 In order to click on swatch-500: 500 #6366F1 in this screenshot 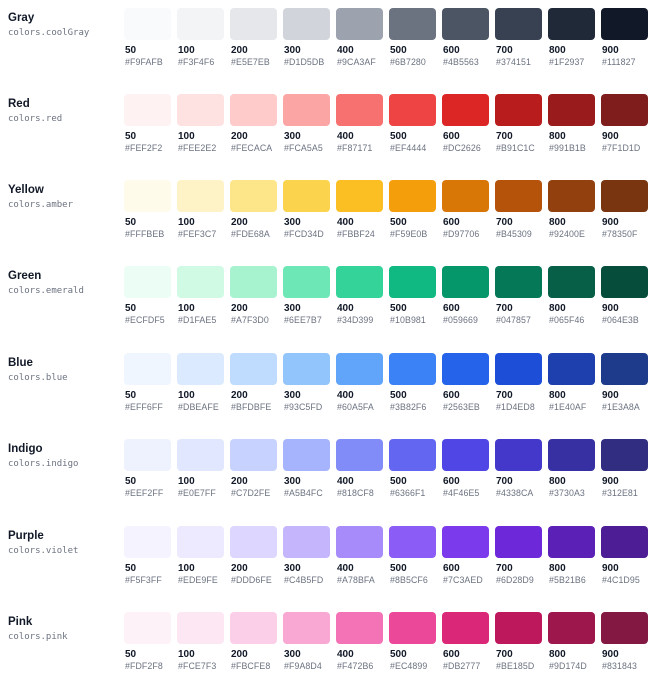, I will do `click(415, 482)`.